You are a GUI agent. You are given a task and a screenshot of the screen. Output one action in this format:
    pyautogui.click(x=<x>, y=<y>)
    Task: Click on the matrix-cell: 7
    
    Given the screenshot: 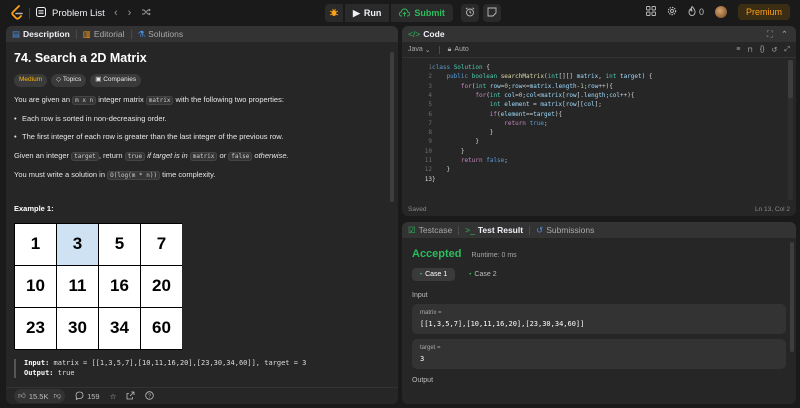 What is the action you would take?
    pyautogui.click(x=161, y=245)
    